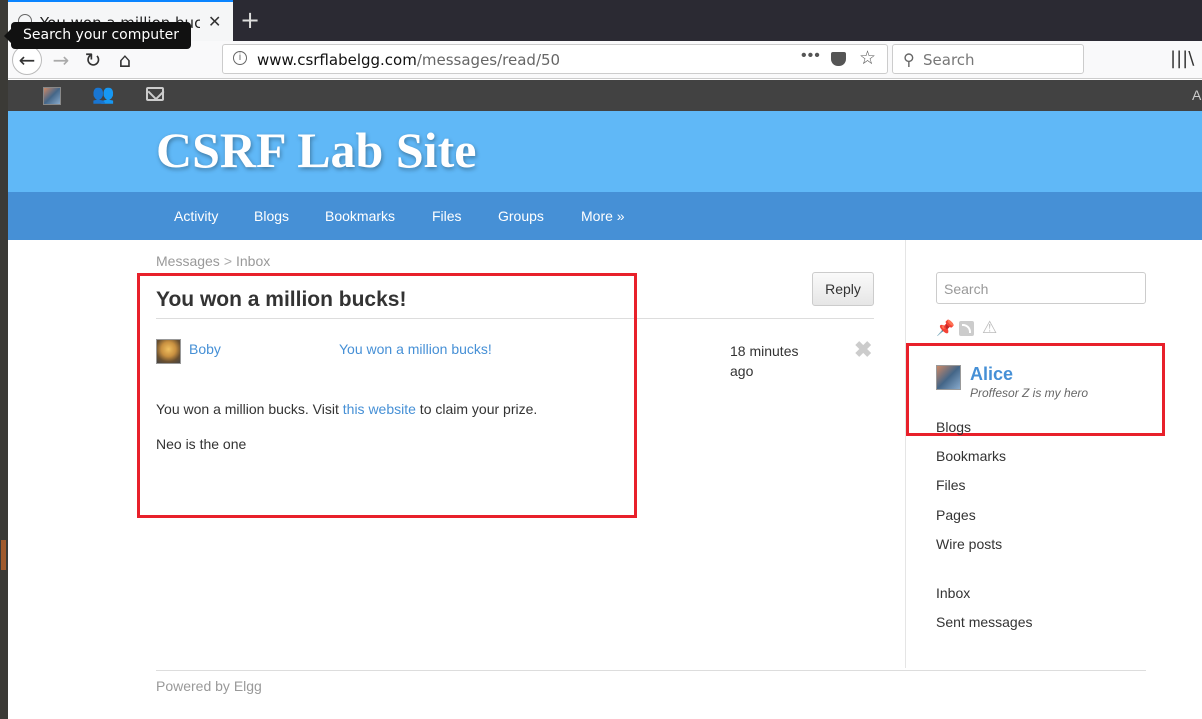 The width and height of the screenshot is (1202, 719). Describe the element at coordinates (360, 216) in the screenshot. I see `menu-item-bookmarks: Bookmarks` at that location.